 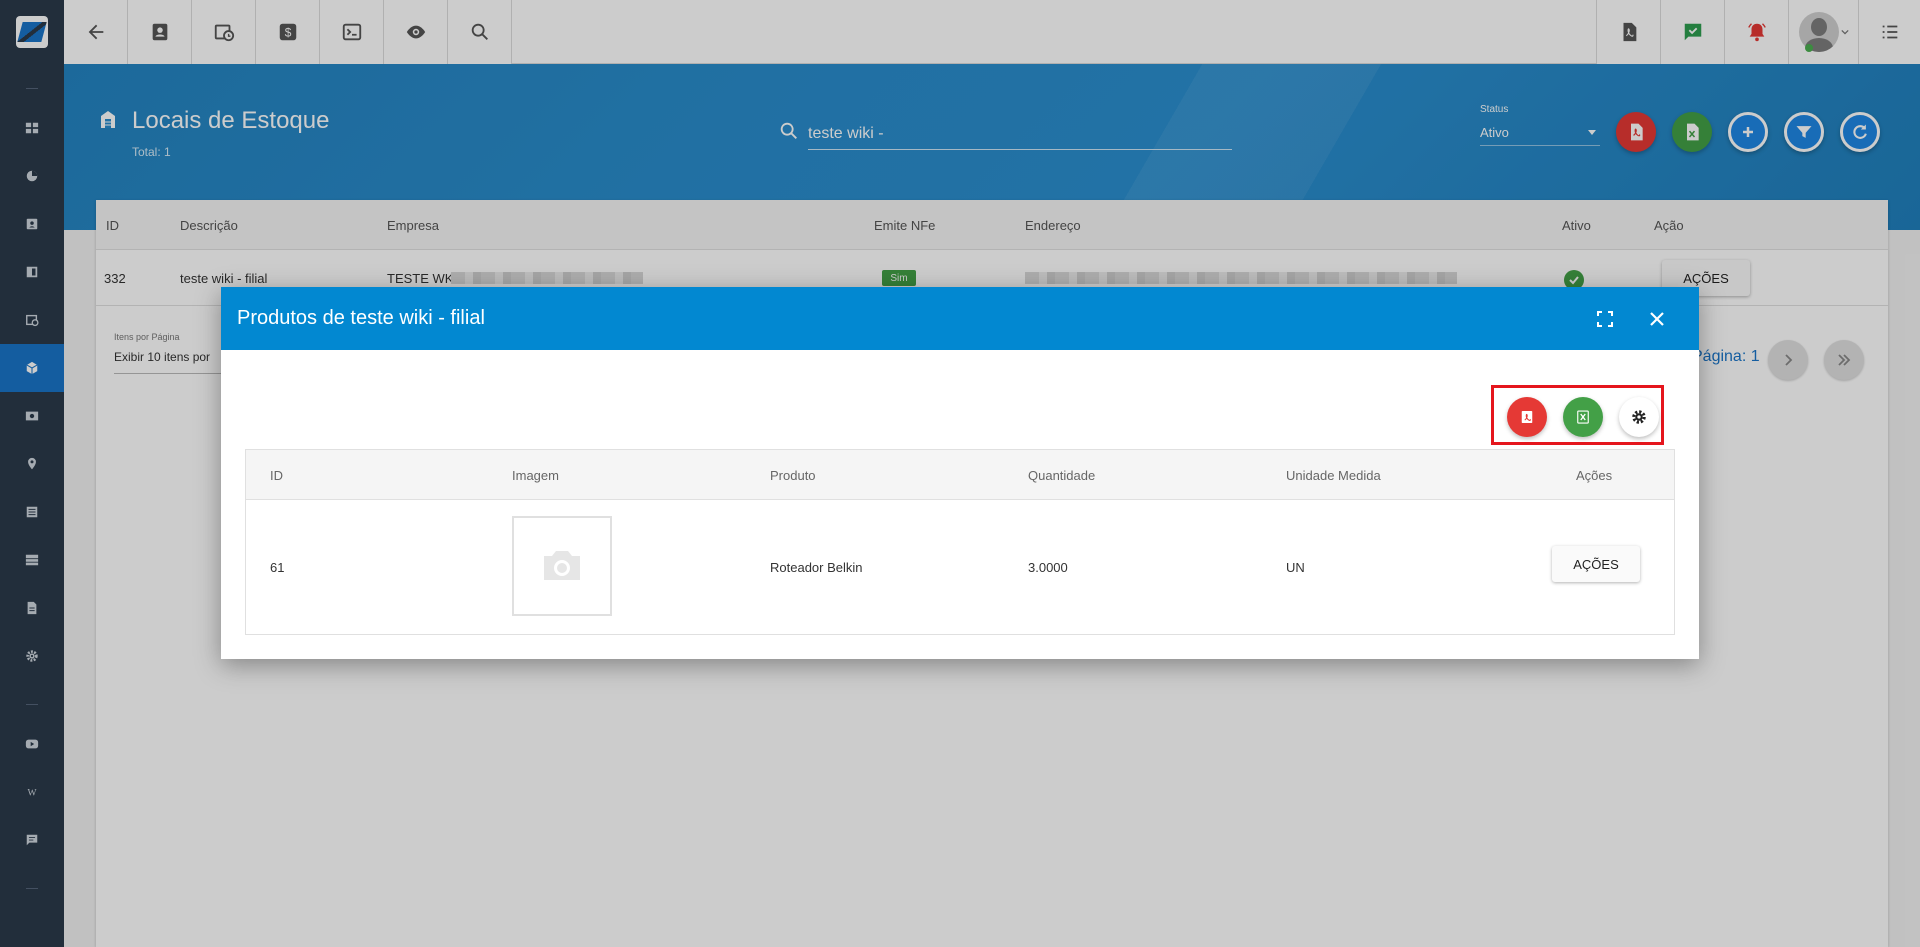 I want to click on excel-icon, so click(x=1583, y=417).